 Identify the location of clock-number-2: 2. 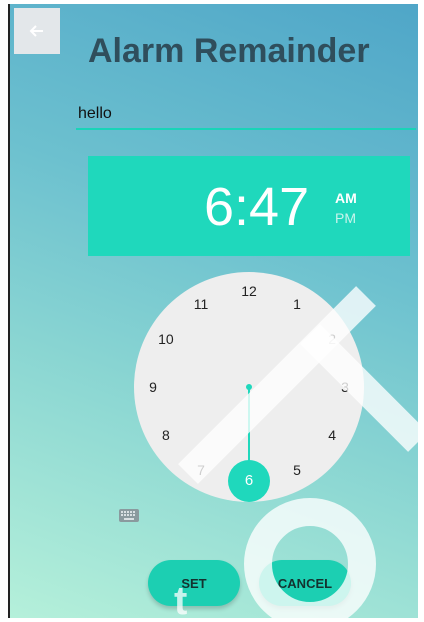
(332, 339).